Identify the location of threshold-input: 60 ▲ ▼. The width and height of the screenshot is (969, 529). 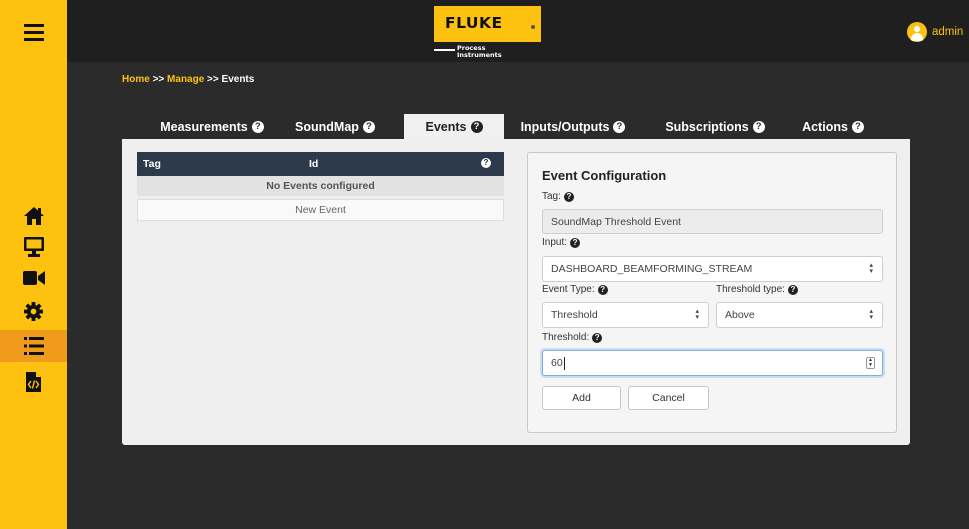
(712, 363).